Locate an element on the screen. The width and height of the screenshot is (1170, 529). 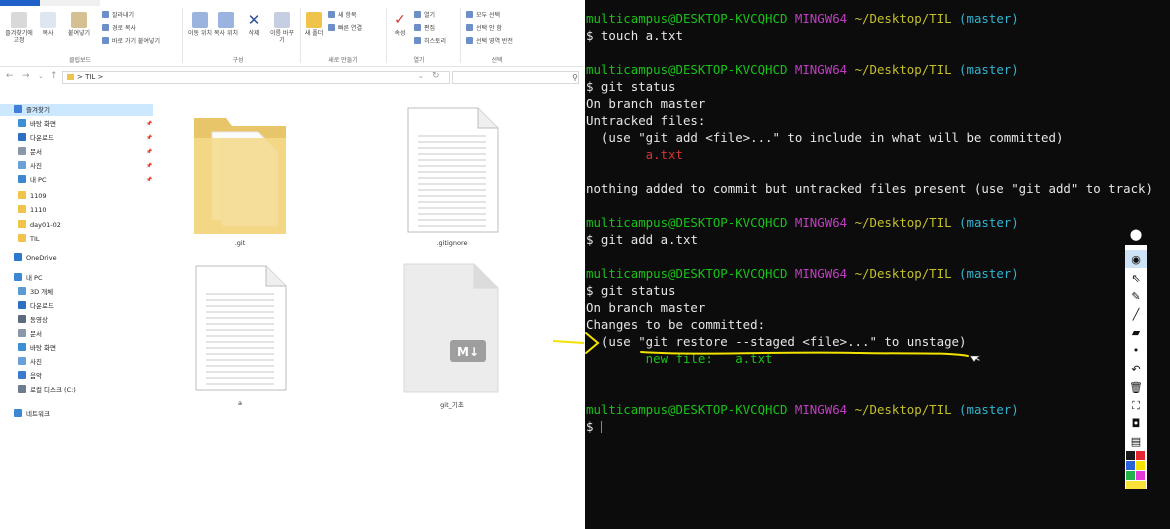
ribbon-tab-bar is located at coordinates (70, 3).